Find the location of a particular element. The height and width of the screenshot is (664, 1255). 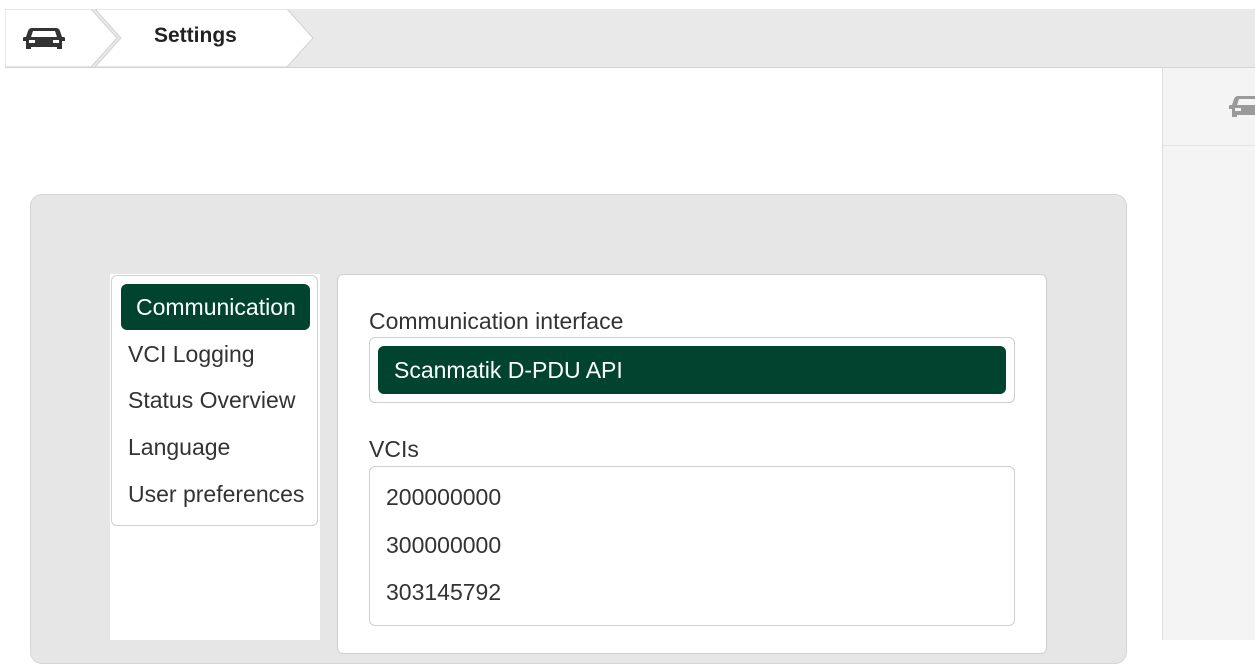

nav-item-communication: Communication is located at coordinates (215, 307).